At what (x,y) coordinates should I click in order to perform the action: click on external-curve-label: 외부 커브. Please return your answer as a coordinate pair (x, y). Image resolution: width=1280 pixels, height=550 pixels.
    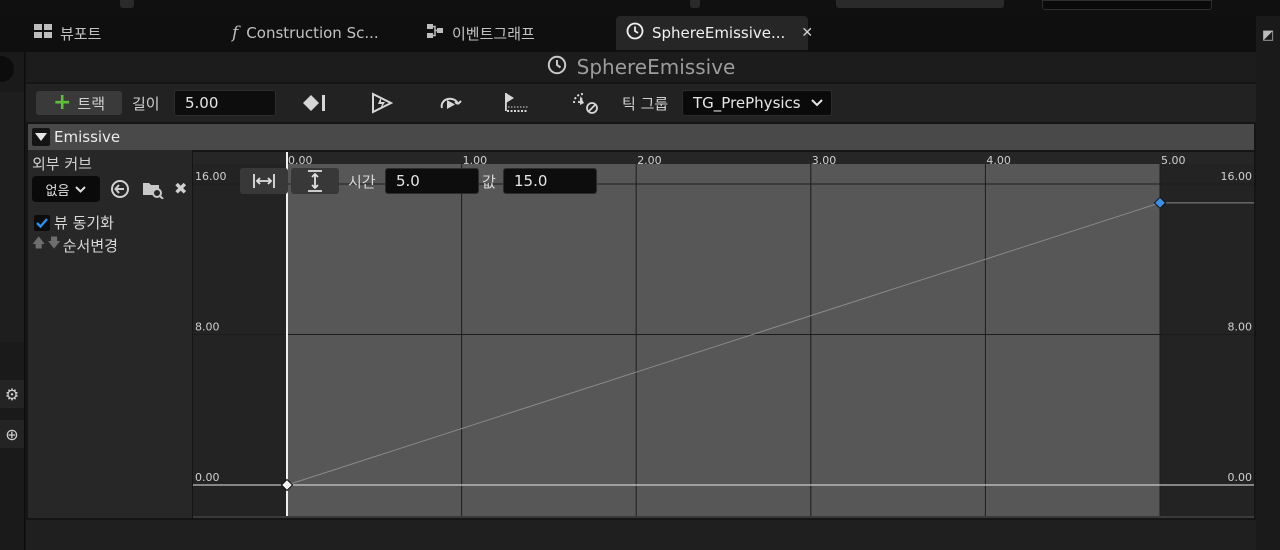
    Looking at the image, I should click on (62, 164).